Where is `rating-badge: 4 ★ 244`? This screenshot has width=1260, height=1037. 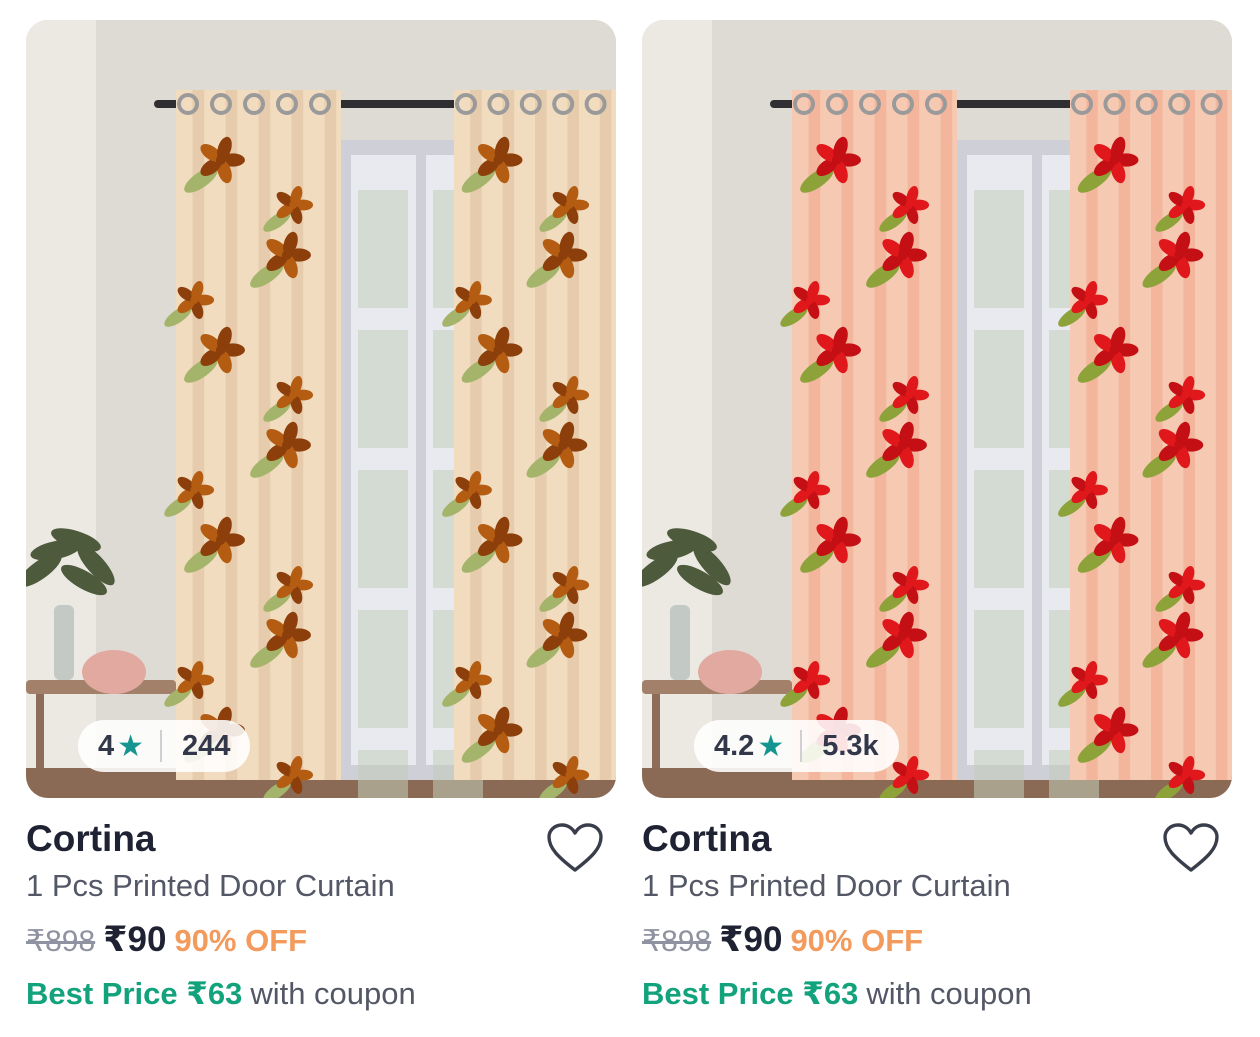 rating-badge: 4 ★ 244 is located at coordinates (164, 746).